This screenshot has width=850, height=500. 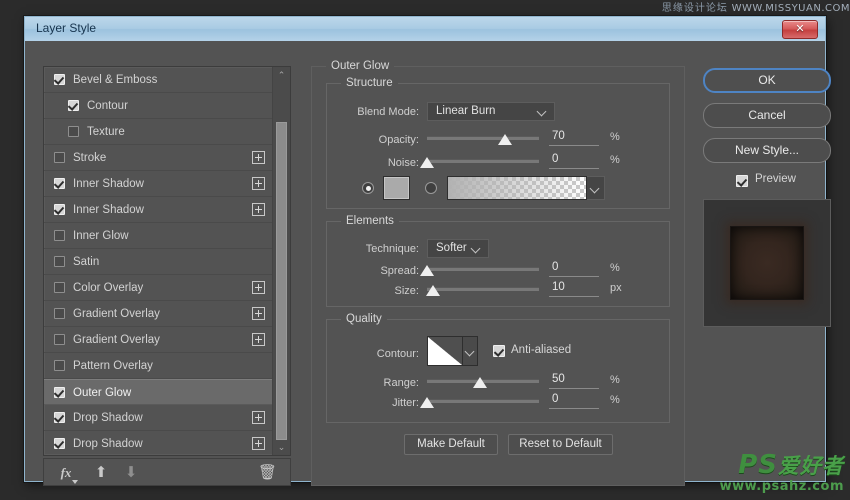 I want to click on size-slider, so click(x=482, y=290).